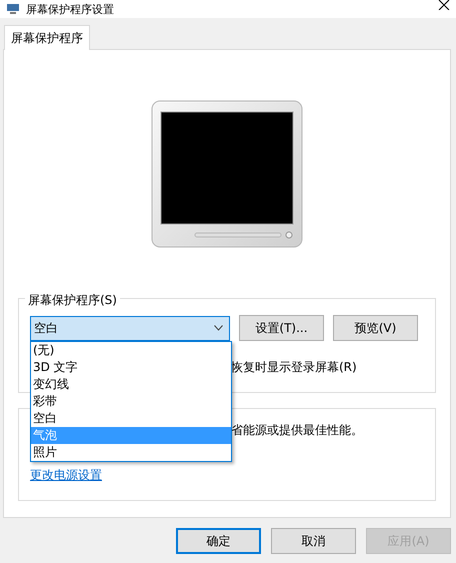  Describe the element at coordinates (131, 452) in the screenshot. I see `dropdown-option: 照片` at that location.